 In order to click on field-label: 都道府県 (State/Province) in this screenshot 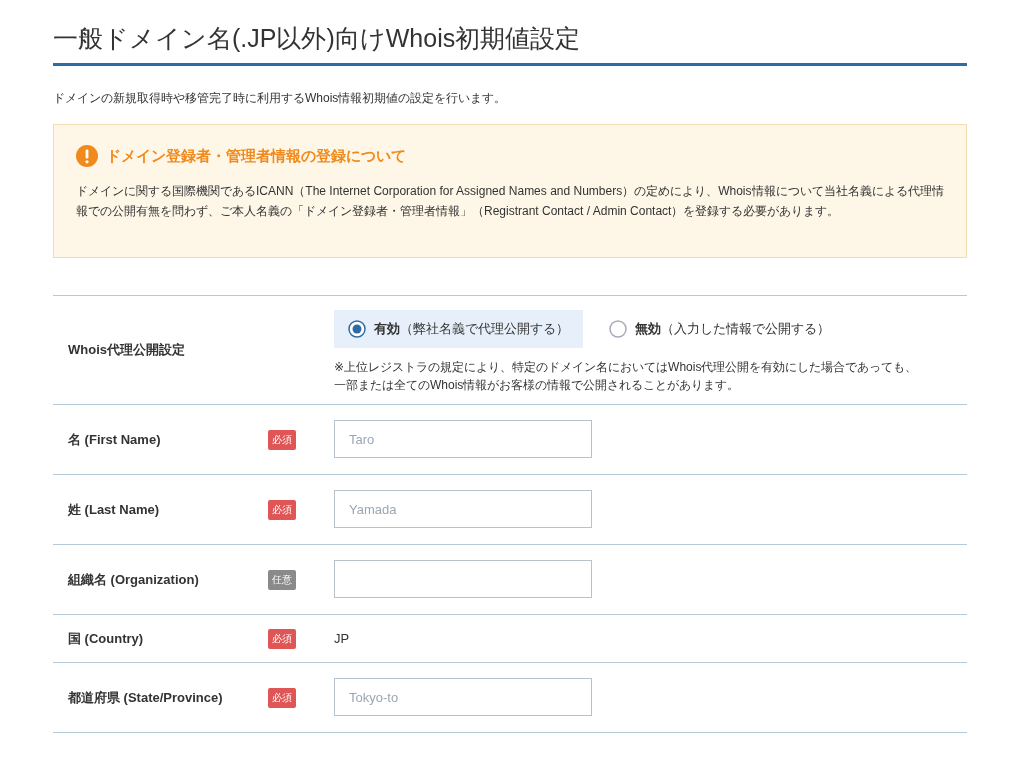, I will do `click(160, 697)`.